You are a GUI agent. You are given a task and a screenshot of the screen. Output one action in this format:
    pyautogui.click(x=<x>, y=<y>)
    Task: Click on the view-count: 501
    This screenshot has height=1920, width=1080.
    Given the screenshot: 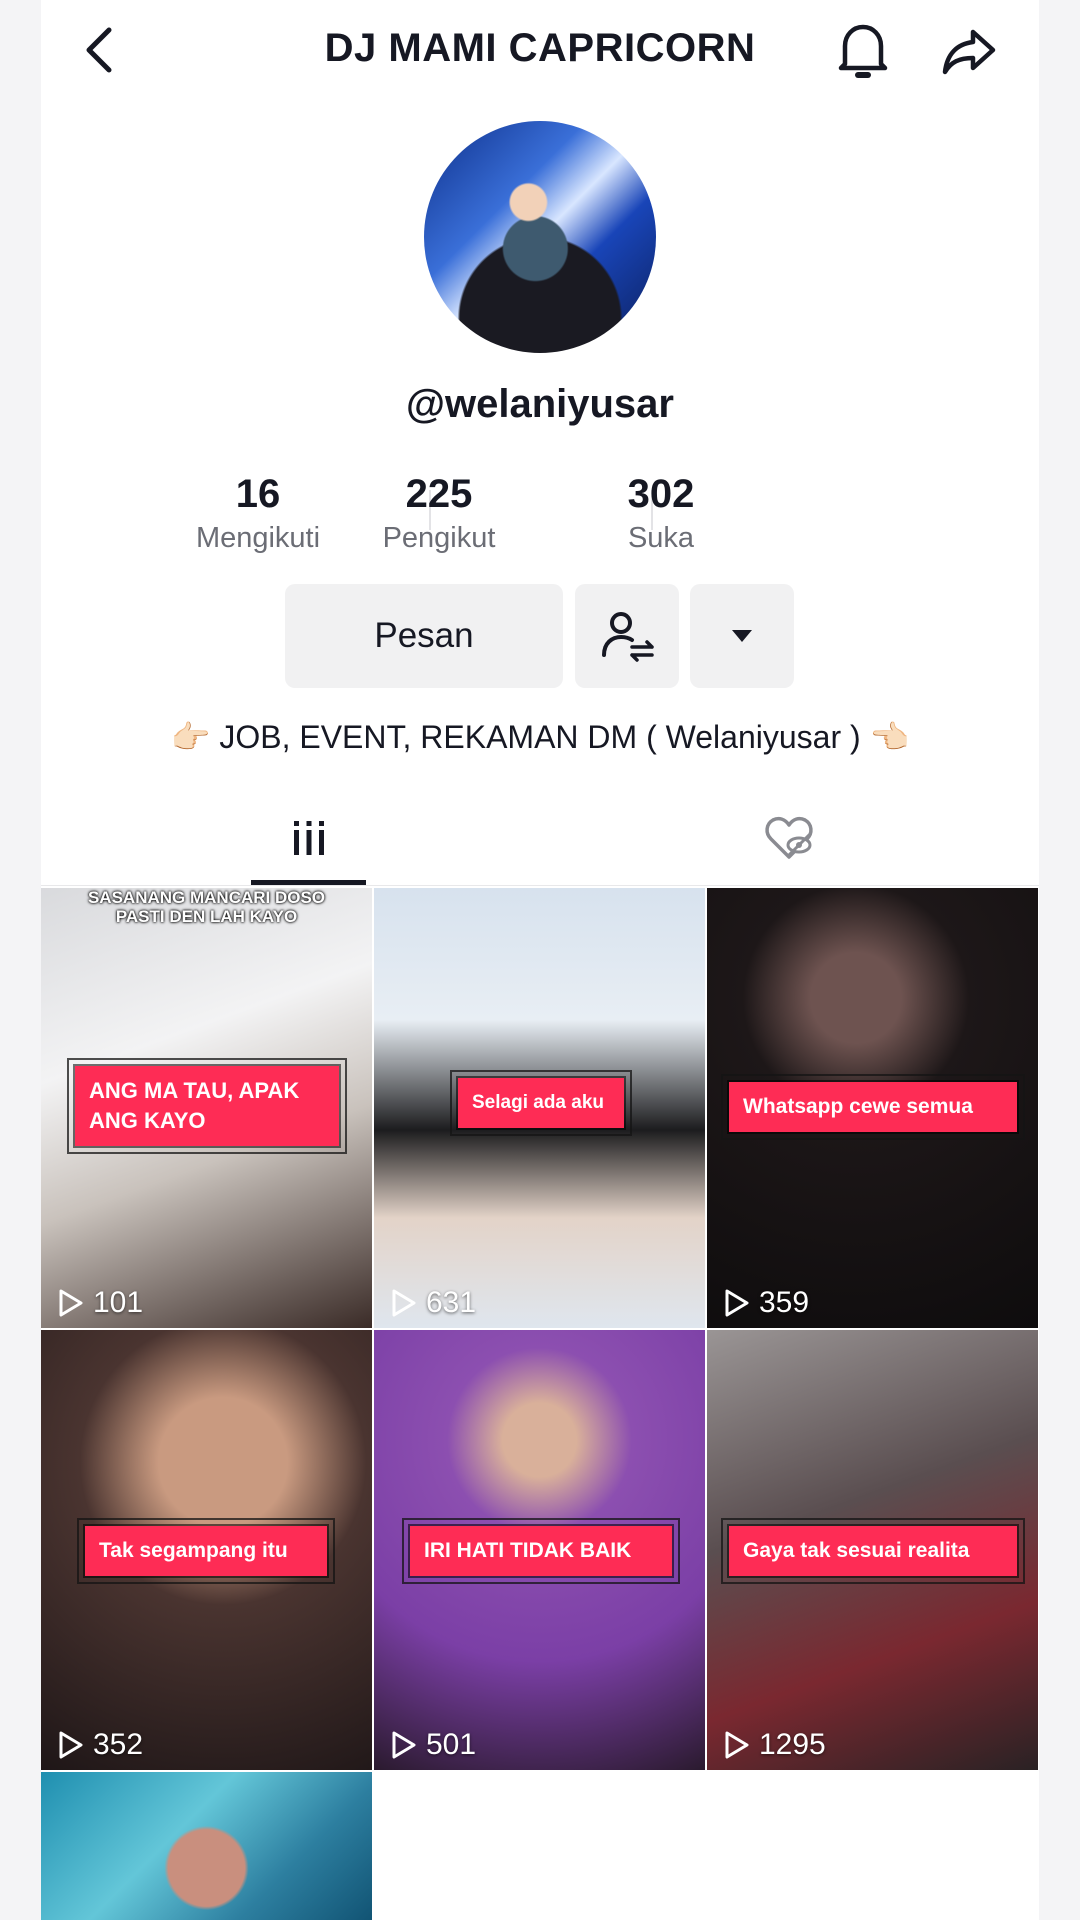 What is the action you would take?
    pyautogui.click(x=432, y=1745)
    